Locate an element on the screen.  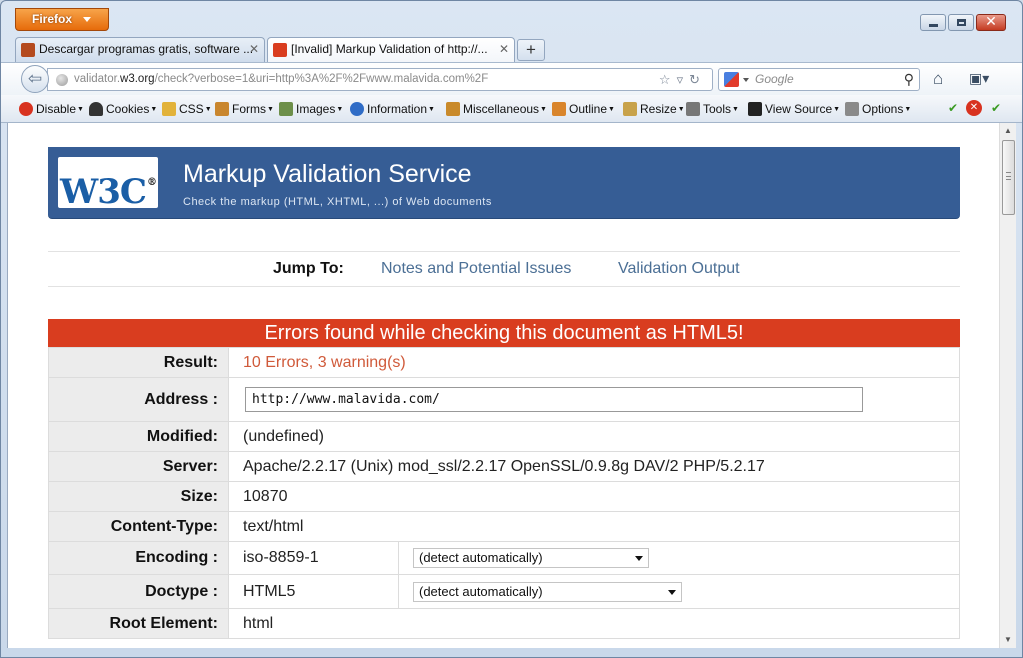
table-row: Modified: (undefined) is located at coordinates (504, 436).